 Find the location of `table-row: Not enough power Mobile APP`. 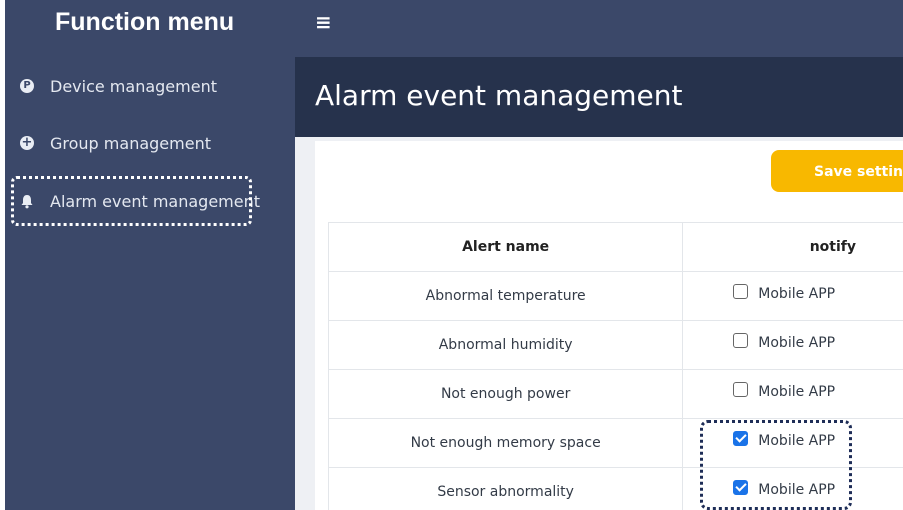

table-row: Not enough power Mobile APP is located at coordinates (615, 394).